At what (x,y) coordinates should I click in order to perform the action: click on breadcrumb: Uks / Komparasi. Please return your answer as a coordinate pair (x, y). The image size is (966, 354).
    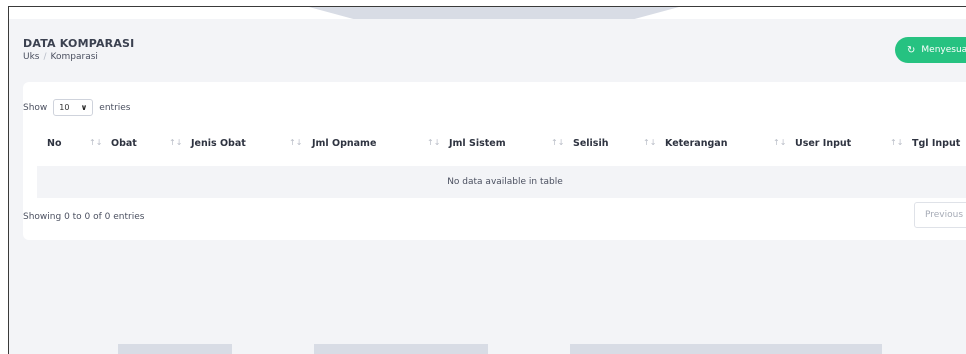
    Looking at the image, I should click on (60, 57).